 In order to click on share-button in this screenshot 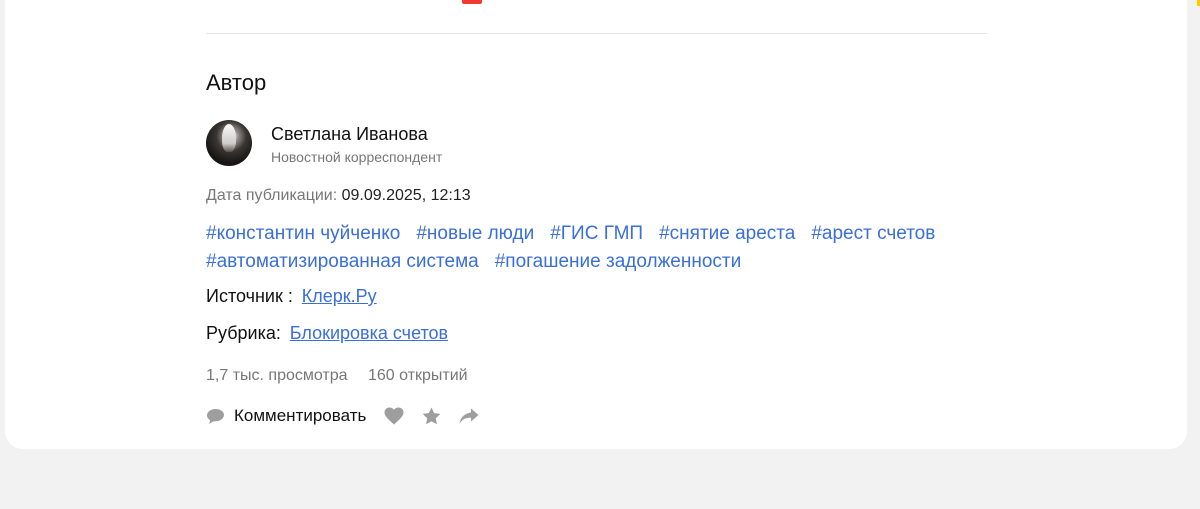, I will do `click(469, 416)`.